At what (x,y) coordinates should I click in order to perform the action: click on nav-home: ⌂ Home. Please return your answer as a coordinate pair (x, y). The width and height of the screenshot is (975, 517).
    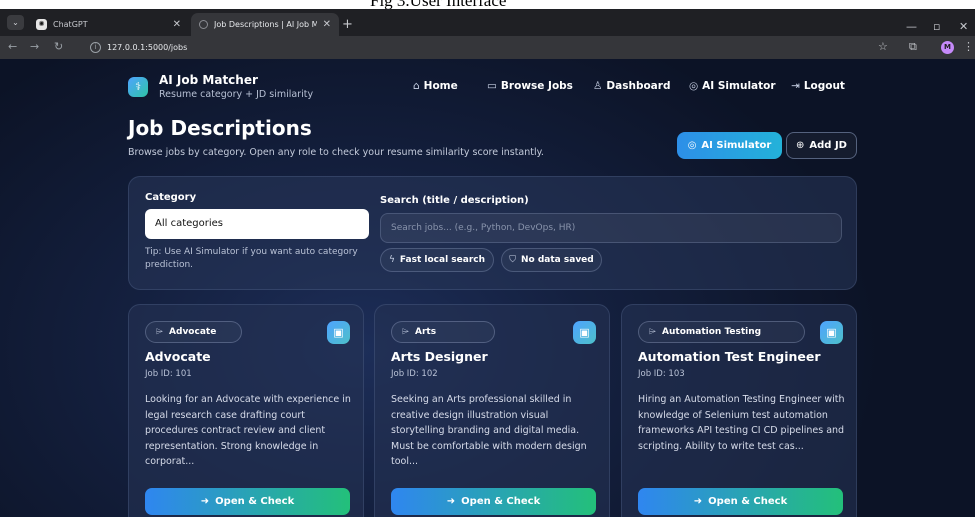
    Looking at the image, I should click on (435, 86).